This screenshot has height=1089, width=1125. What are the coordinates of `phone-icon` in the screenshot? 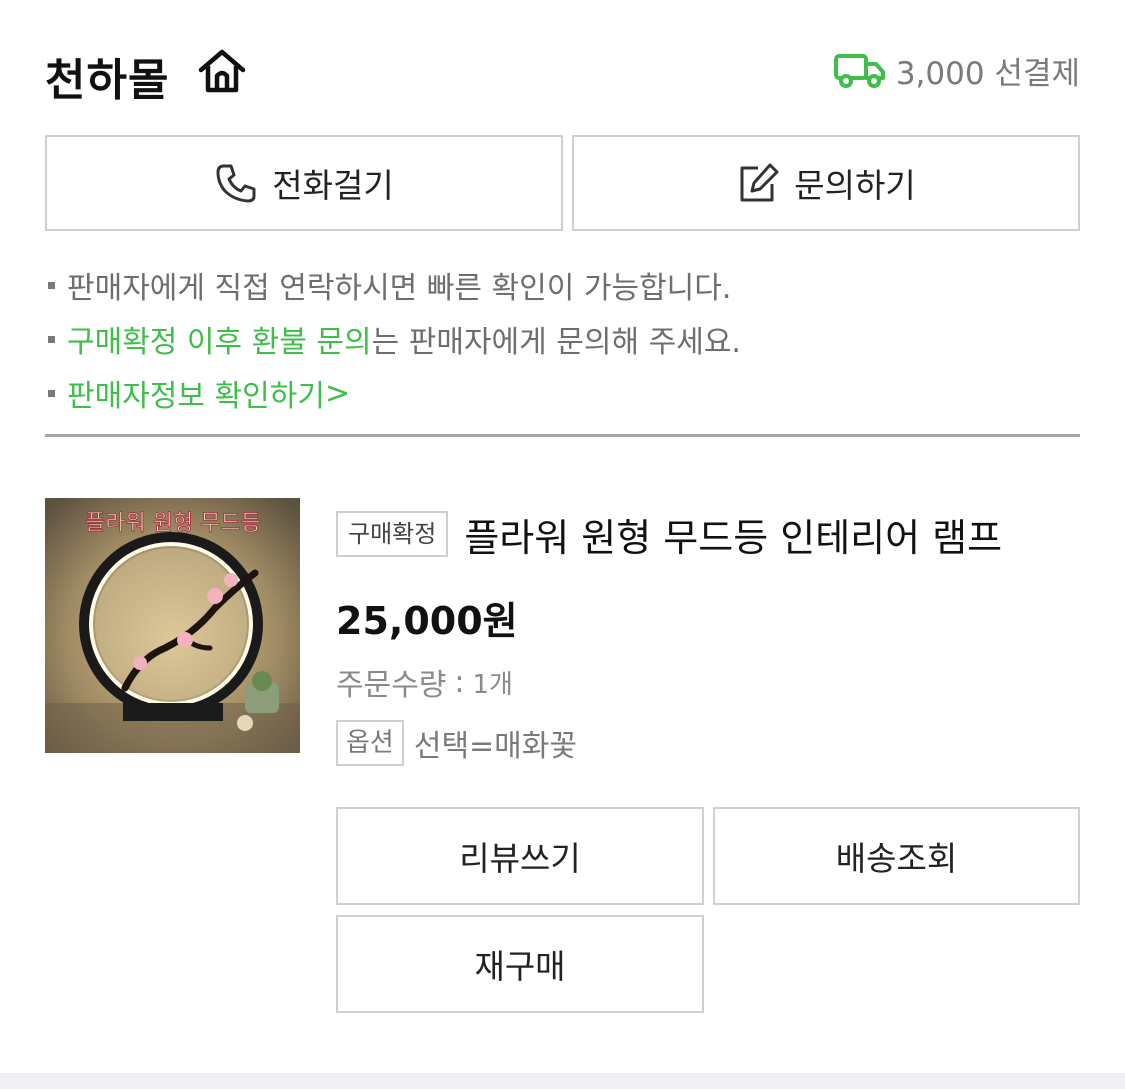 It's located at (236, 183).